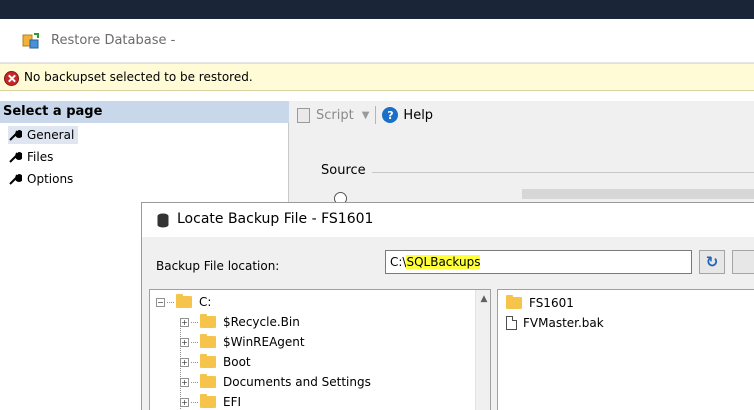 The width and height of the screenshot is (754, 410). Describe the element at coordinates (377, 9) in the screenshot. I see `window-top-strip` at that location.